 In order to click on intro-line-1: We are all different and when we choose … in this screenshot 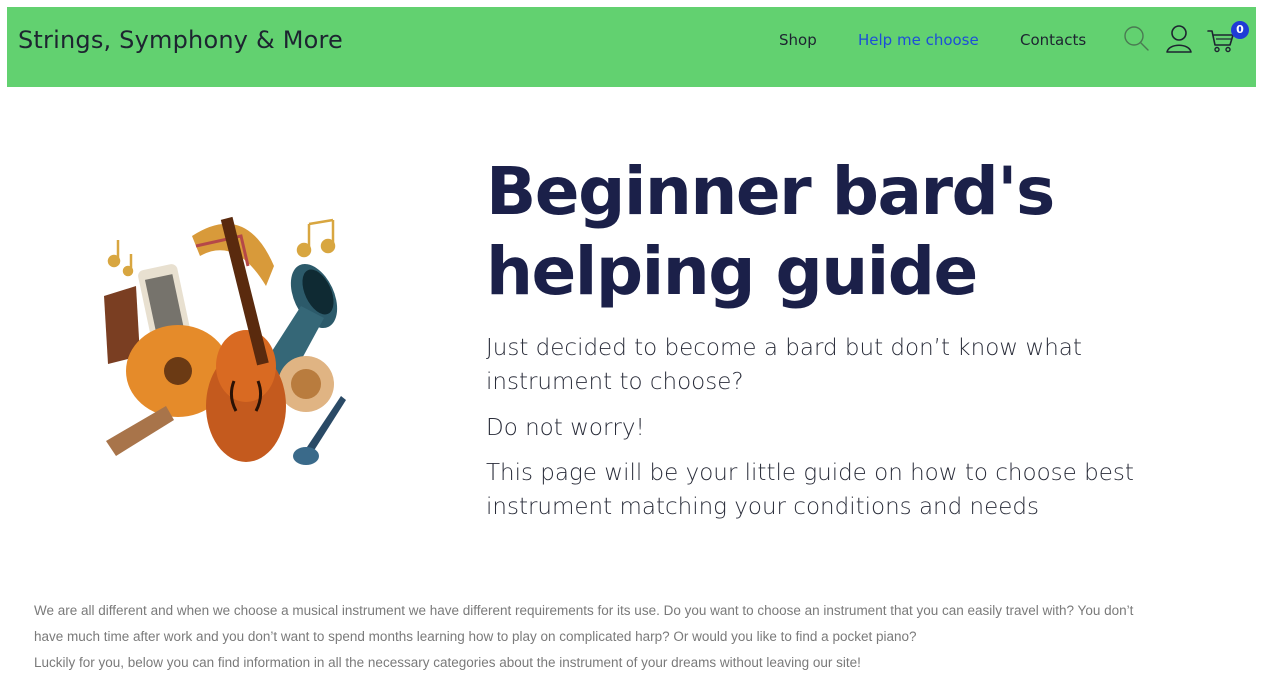, I will do `click(584, 610)`.